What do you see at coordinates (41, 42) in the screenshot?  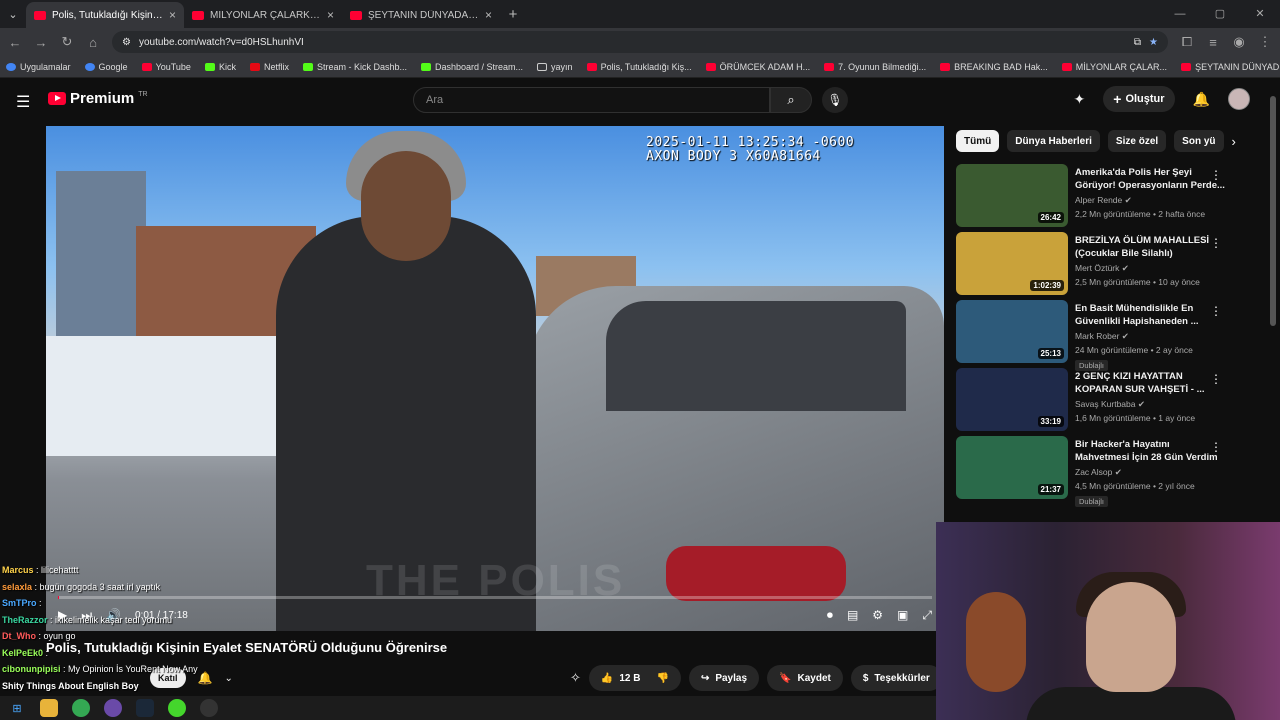 I see `forward-icon: →` at bounding box center [41, 42].